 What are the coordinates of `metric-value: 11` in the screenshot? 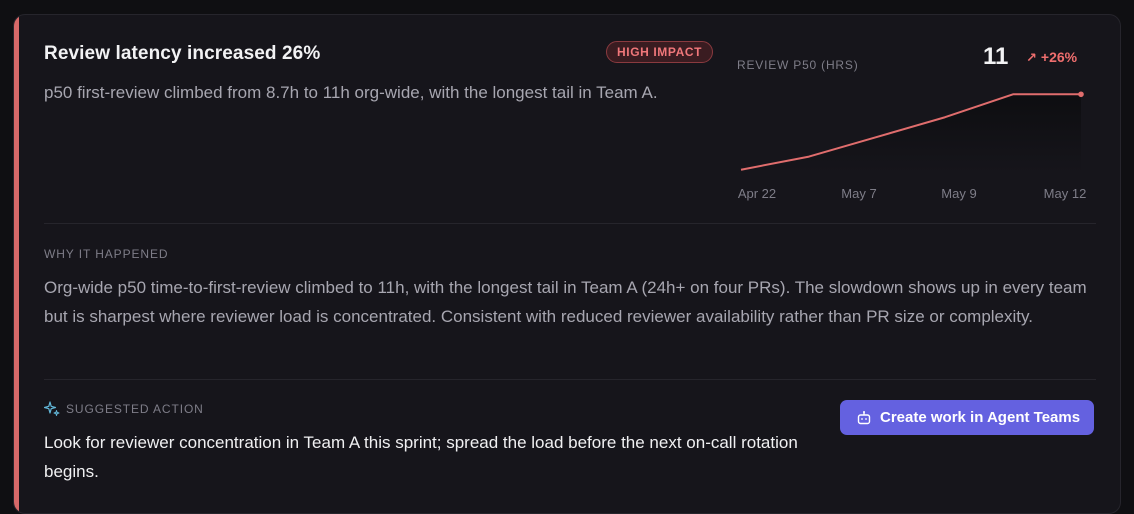 It's located at (996, 56).